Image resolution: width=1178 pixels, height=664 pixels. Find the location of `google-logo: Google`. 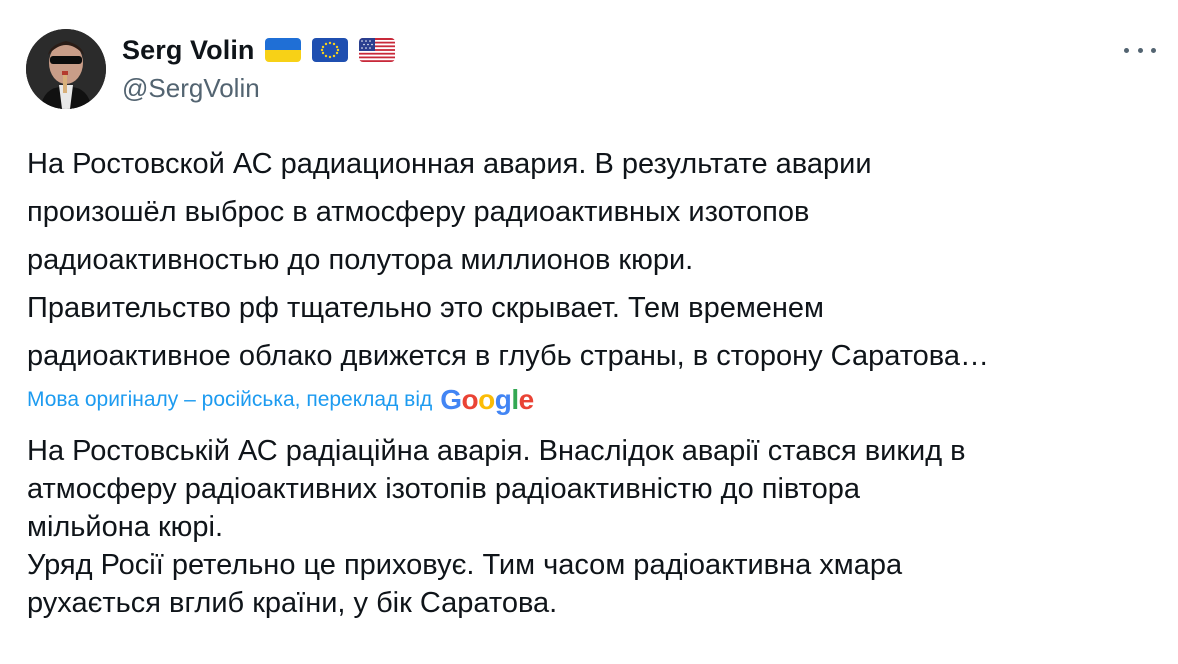

google-logo: Google is located at coordinates (487, 399).